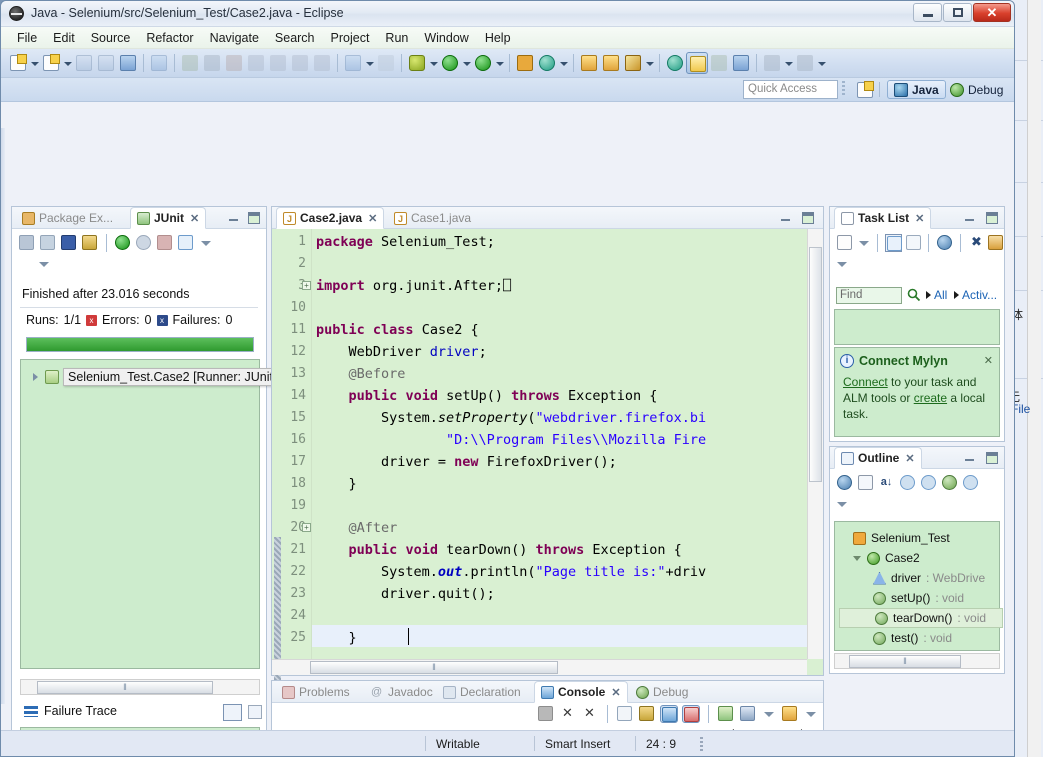  I want to click on new-java-class-dropdown-icon, so click(67, 63).